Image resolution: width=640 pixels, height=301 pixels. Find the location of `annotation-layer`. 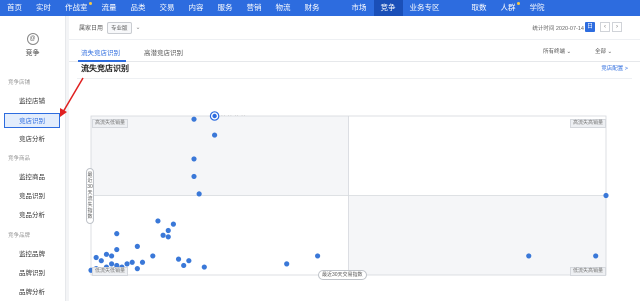

annotation-layer is located at coordinates (72, 97).